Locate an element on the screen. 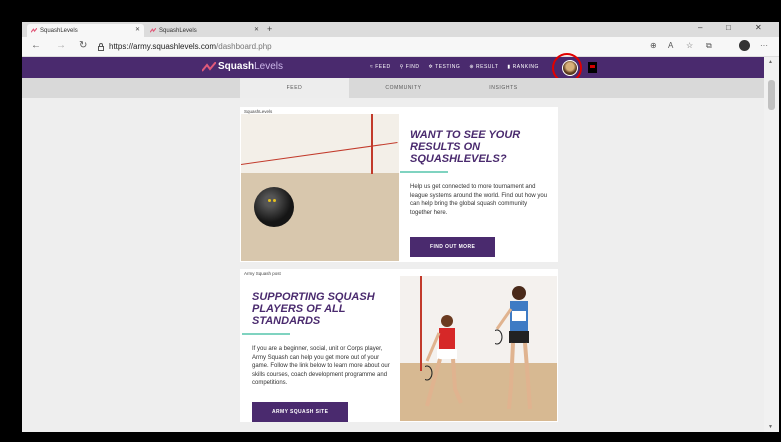  nav-ranking: ▮ RANKING is located at coordinates (523, 67).